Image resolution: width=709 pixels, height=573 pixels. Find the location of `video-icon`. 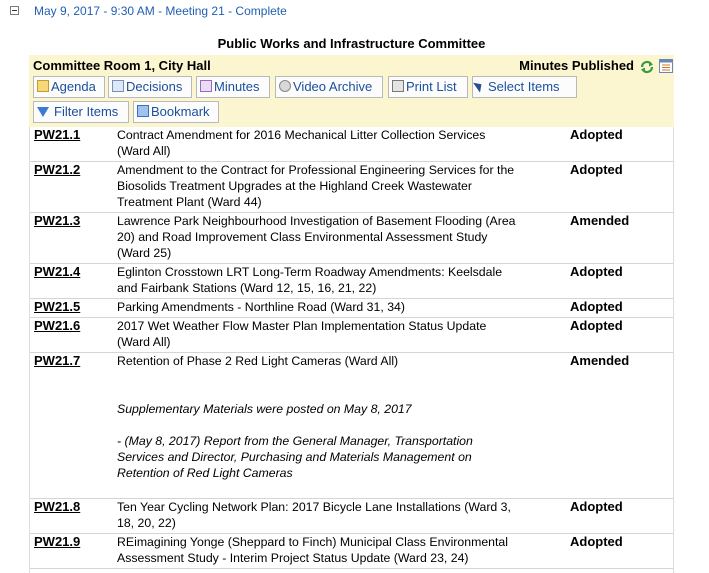

video-icon is located at coordinates (285, 86).